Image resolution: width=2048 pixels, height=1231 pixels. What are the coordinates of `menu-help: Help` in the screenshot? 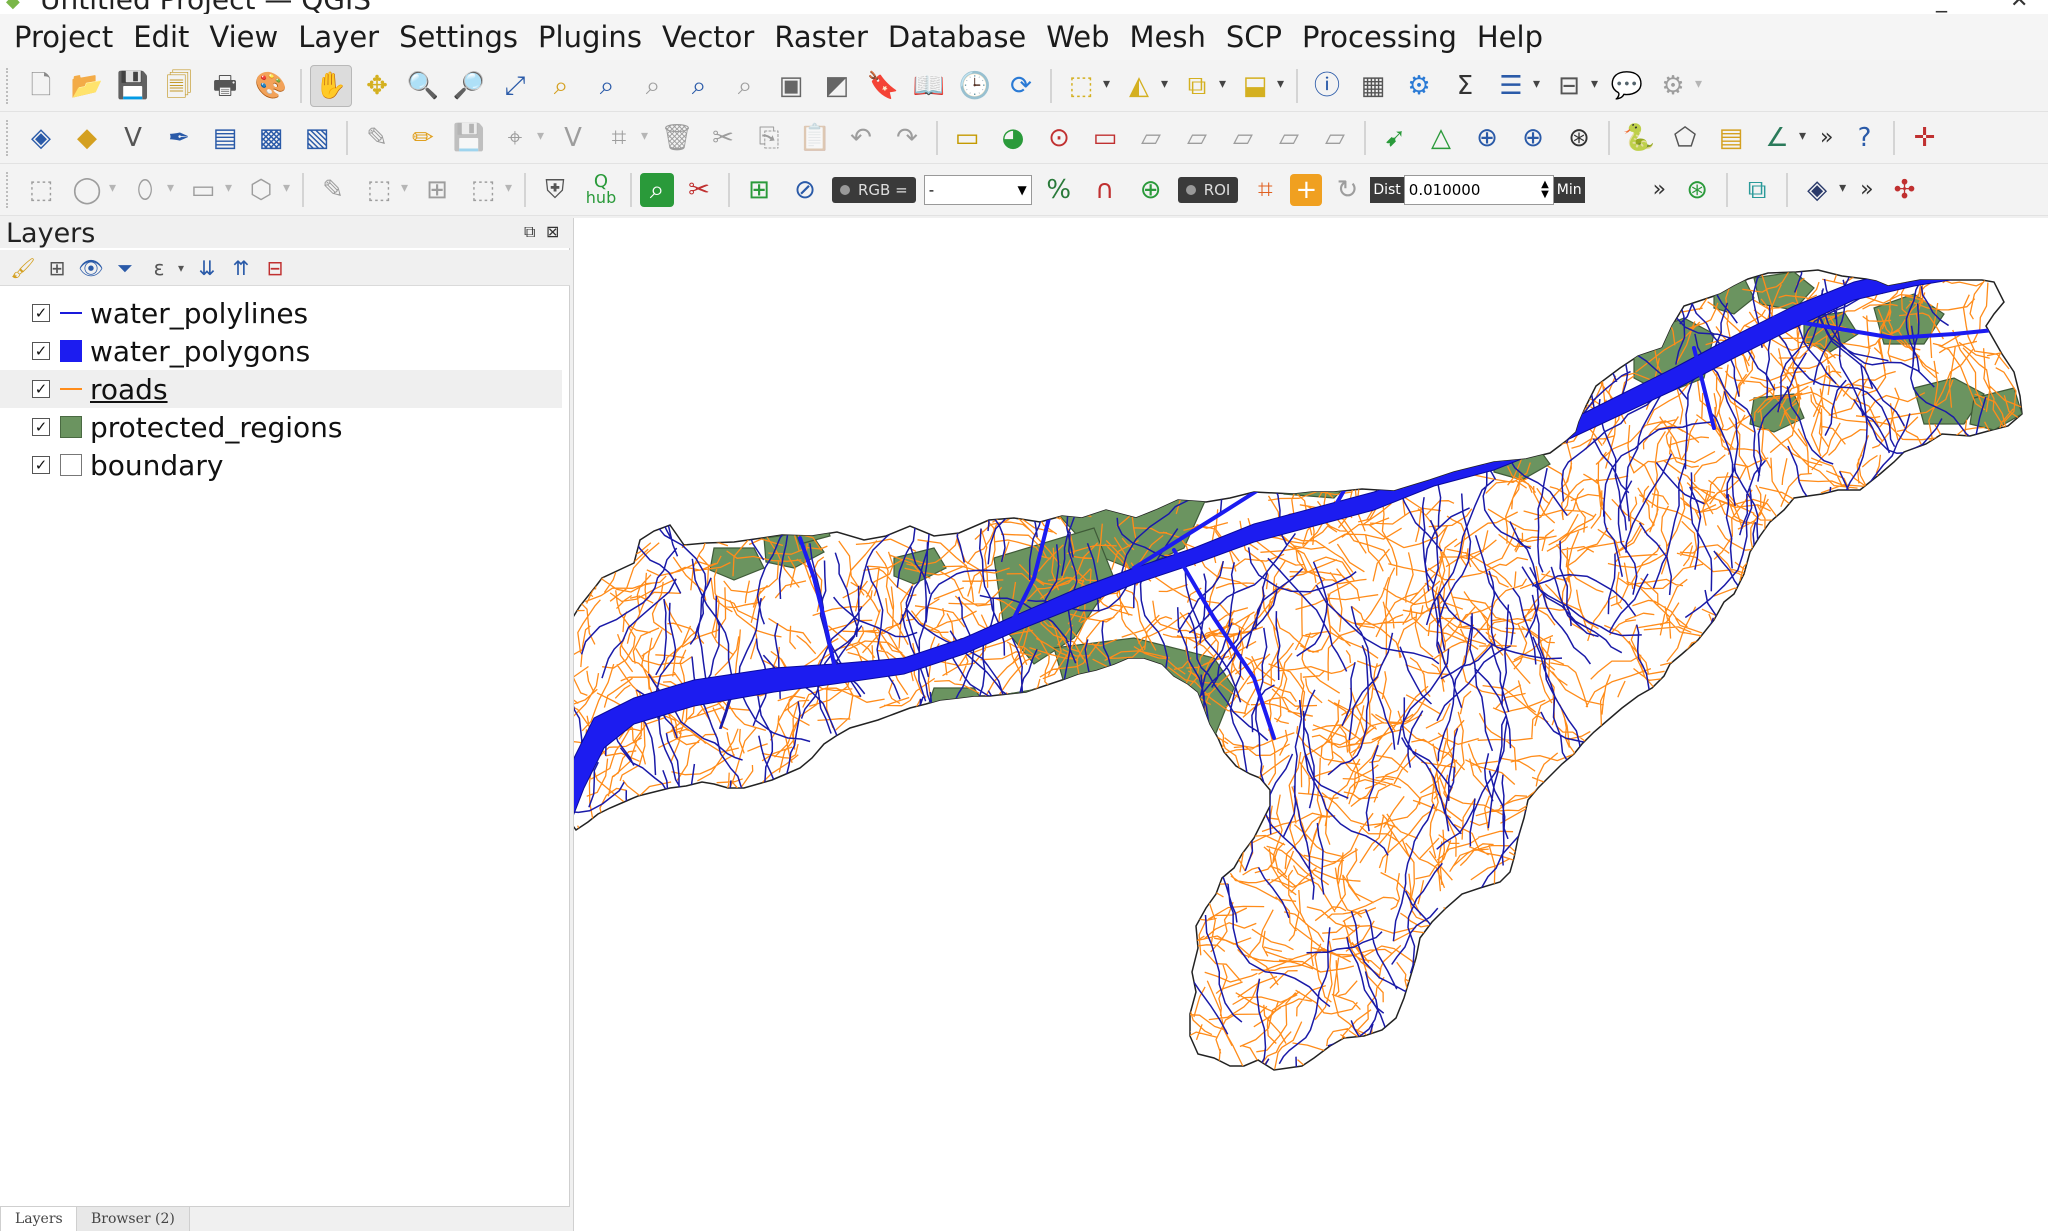 It's located at (1510, 37).